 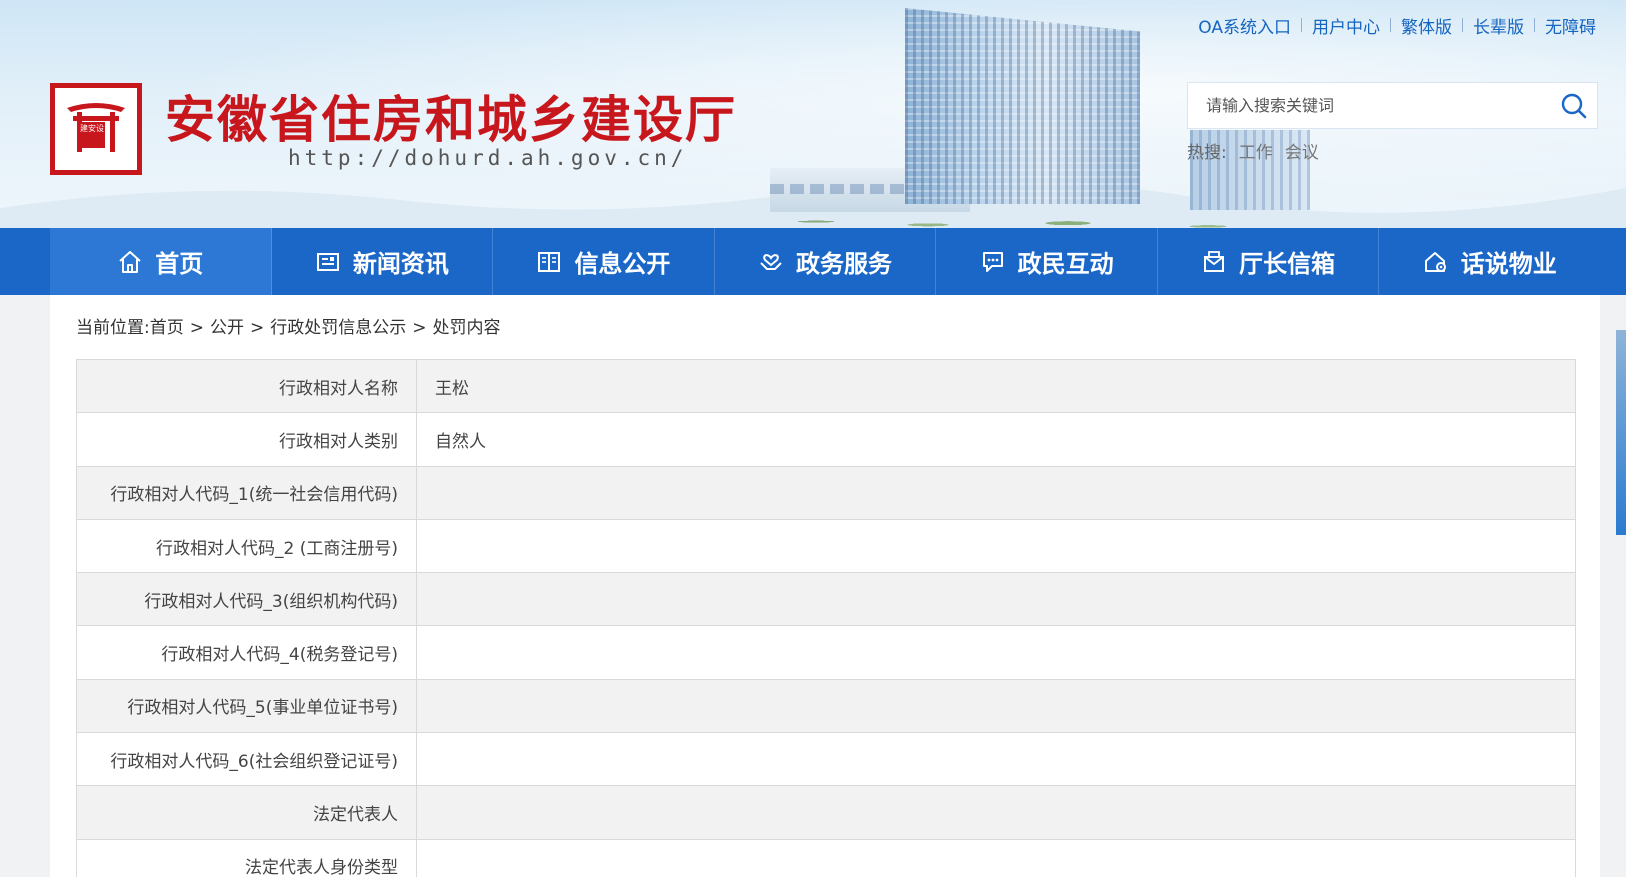 I want to click on logo-seal: 建安设, so click(x=92, y=135).